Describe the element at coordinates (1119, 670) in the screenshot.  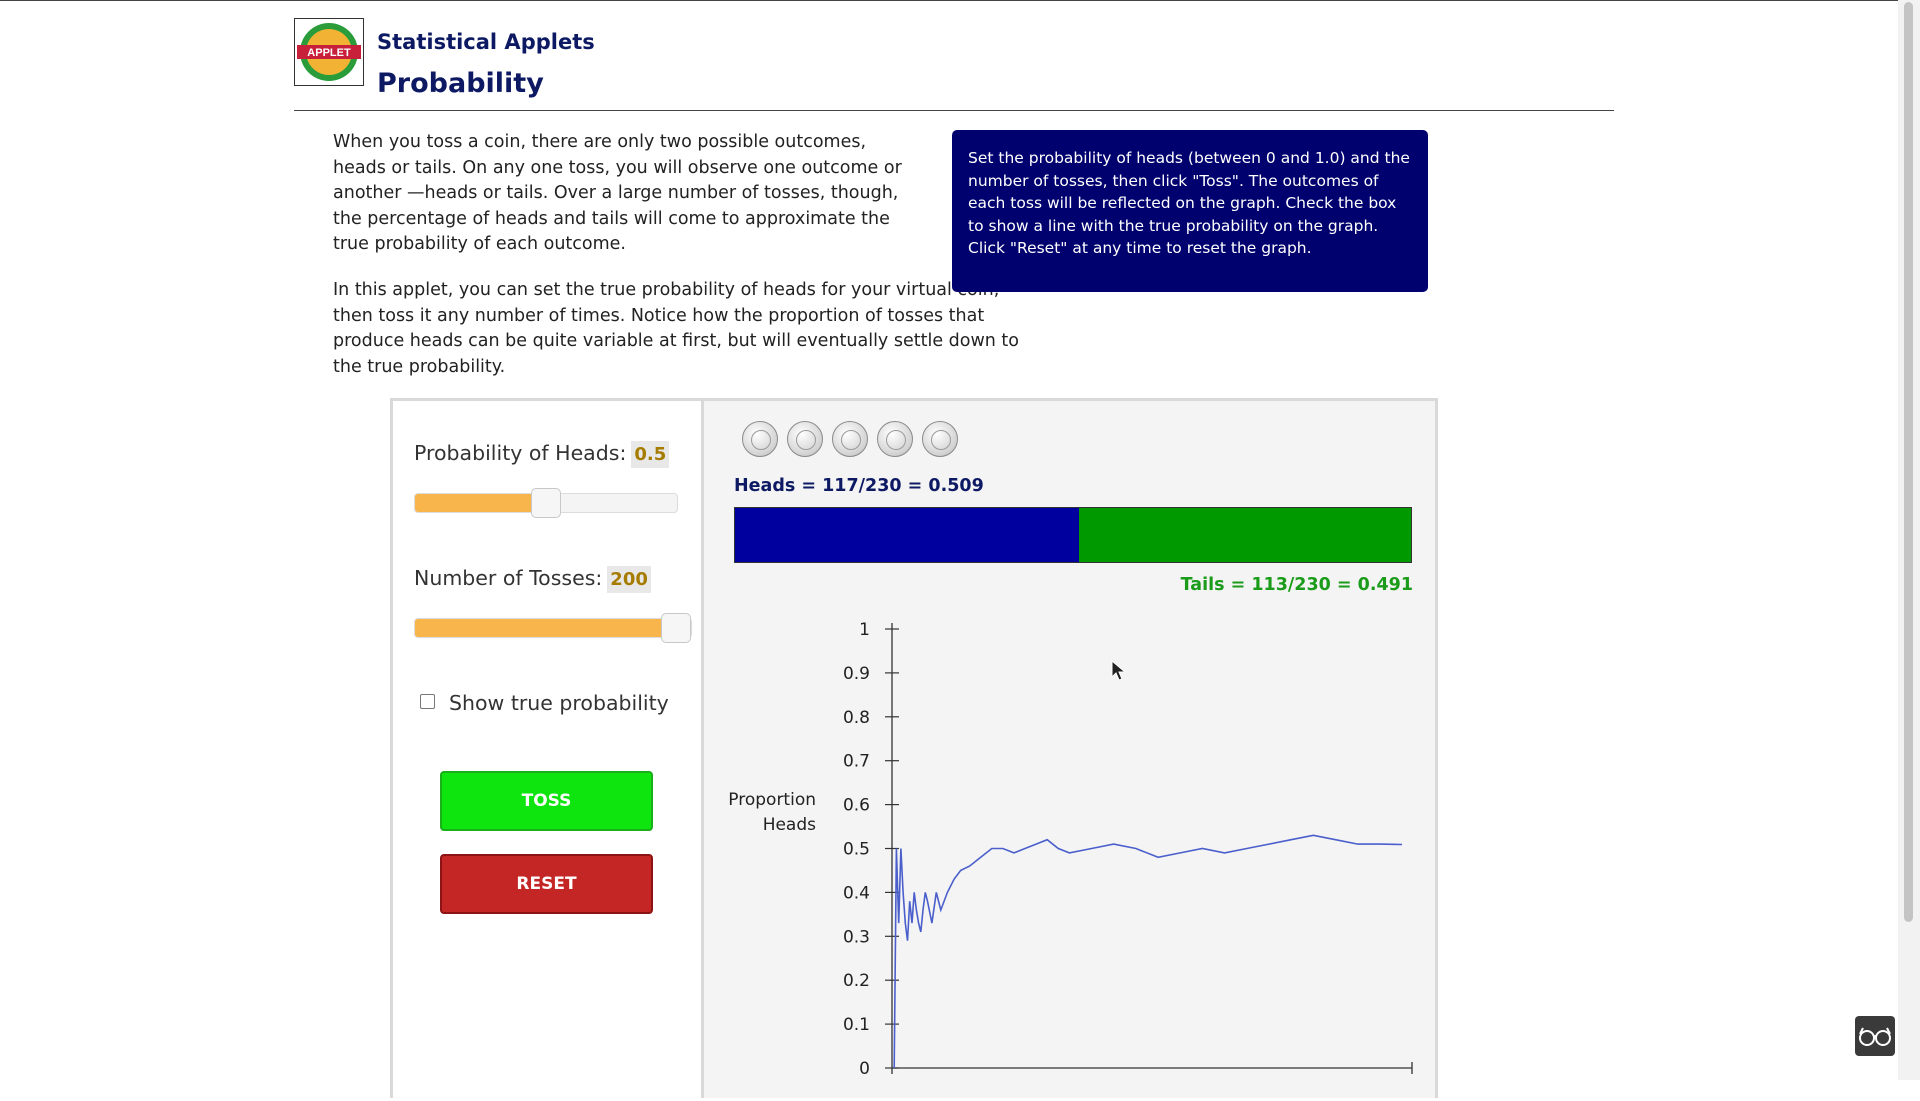
I see `mouse-cursor-icon` at that location.